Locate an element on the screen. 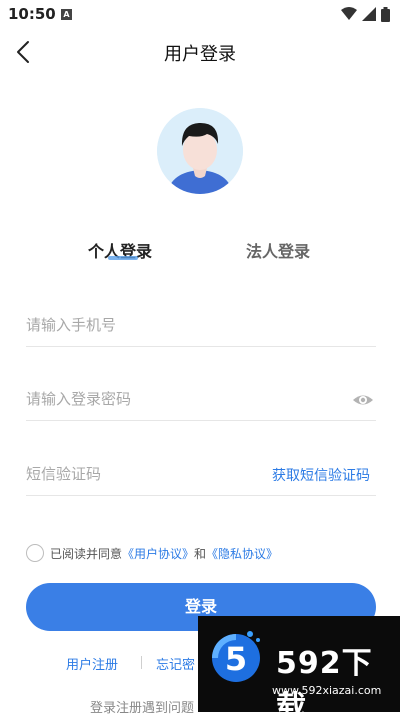 This screenshot has width=400, height=726. watermark-logo-digit: 5 is located at coordinates (236, 659).